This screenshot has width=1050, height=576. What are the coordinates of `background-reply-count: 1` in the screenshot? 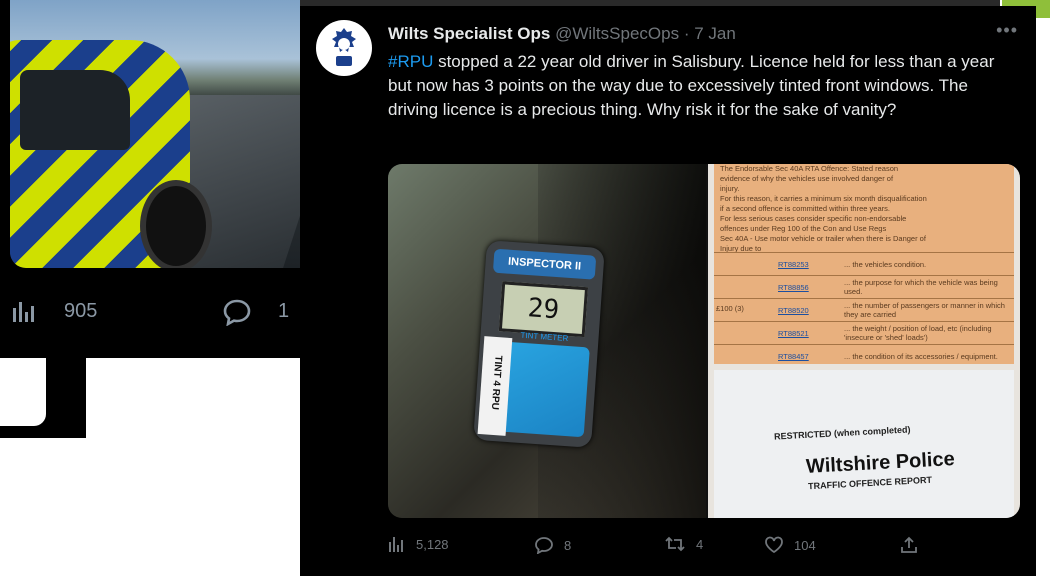 It's located at (284, 311).